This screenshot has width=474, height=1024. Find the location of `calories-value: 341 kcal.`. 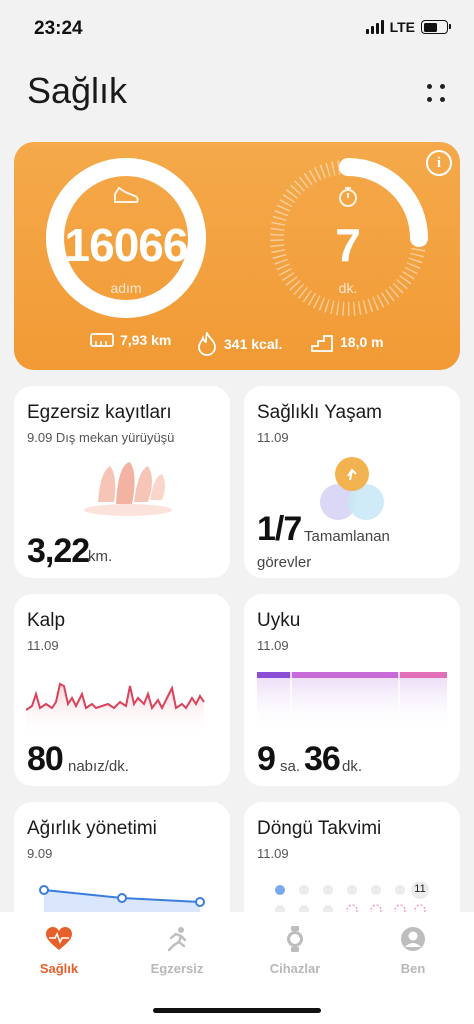

calories-value: 341 kcal. is located at coordinates (253, 344).